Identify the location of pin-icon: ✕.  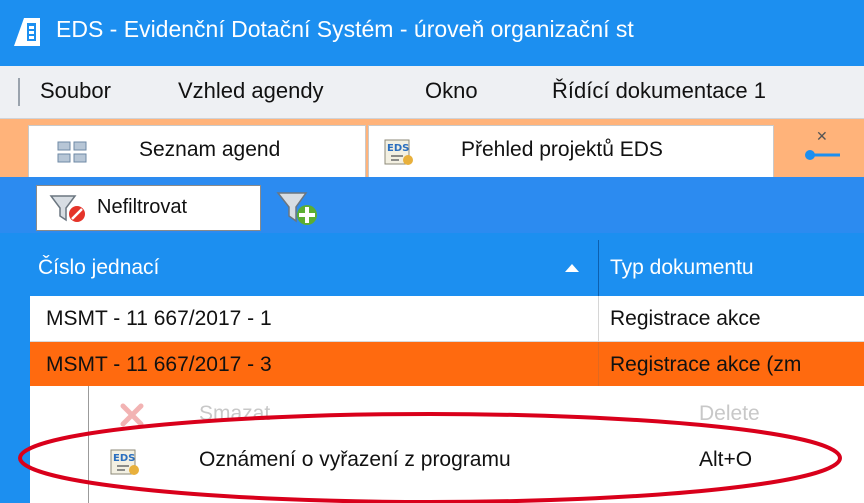
(822, 149).